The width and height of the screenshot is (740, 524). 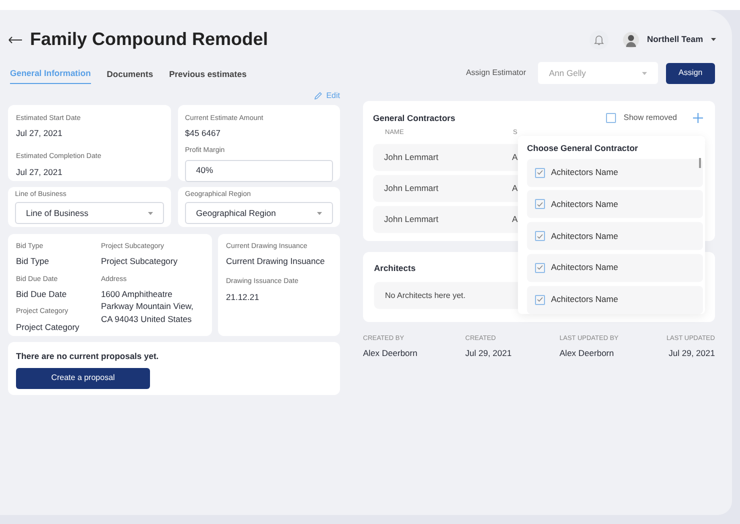 What do you see at coordinates (208, 75) in the screenshot?
I see `tab: Previous estimates` at bounding box center [208, 75].